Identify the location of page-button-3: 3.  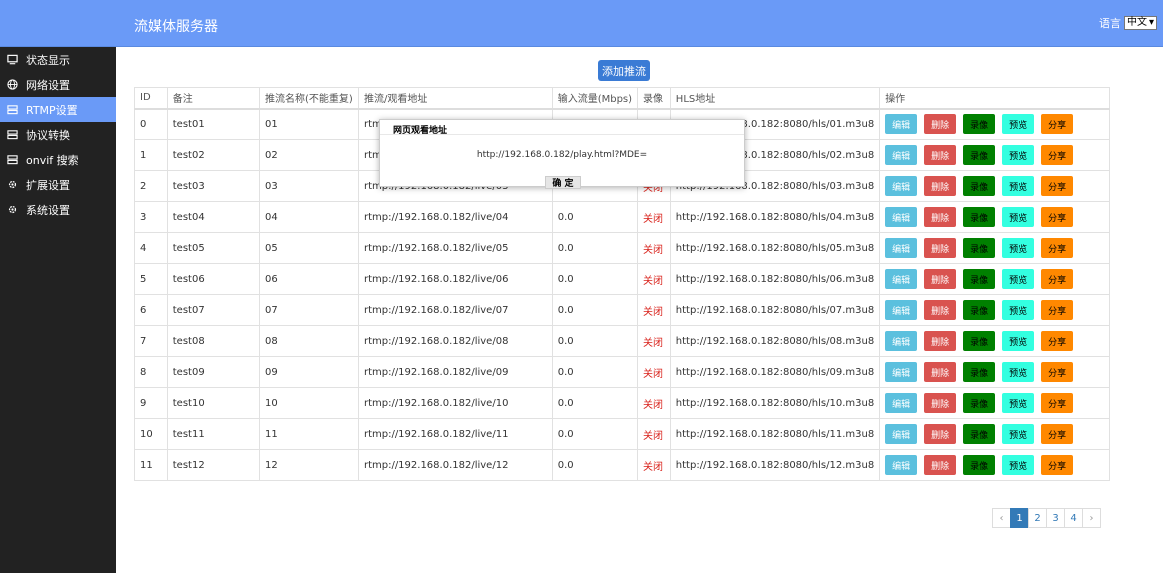
(1055, 518).